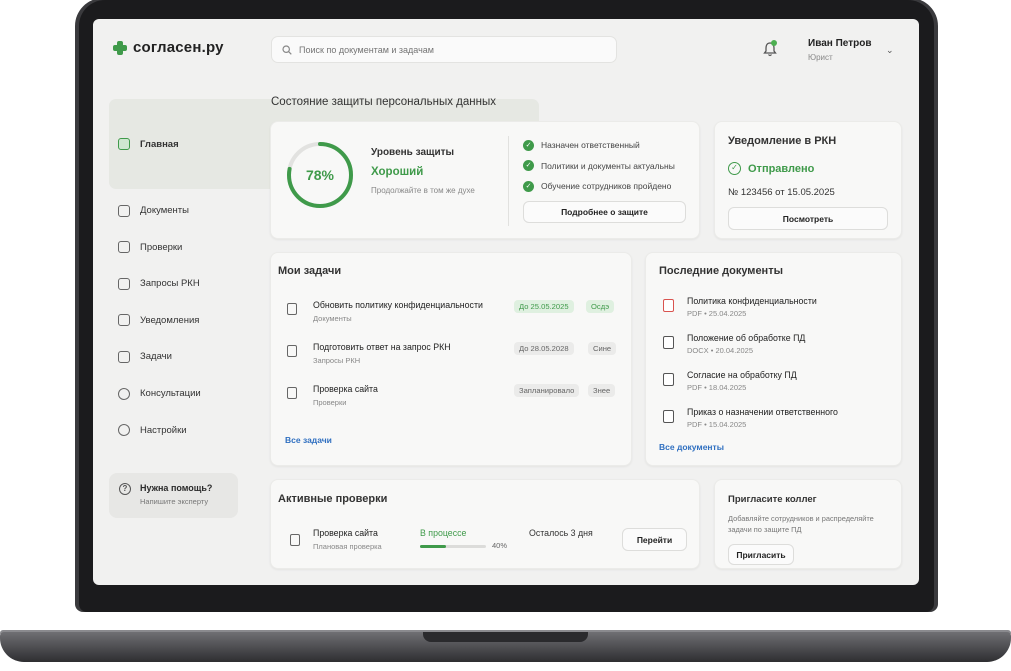 This screenshot has height=671, width=1011. What do you see at coordinates (124, 144) in the screenshot?
I see `home-icon` at bounding box center [124, 144].